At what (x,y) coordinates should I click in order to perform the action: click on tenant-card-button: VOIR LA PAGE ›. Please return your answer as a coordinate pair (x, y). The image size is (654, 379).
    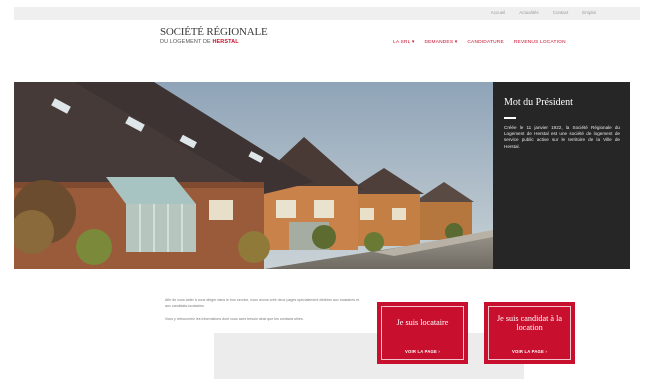
    Looking at the image, I should click on (422, 351).